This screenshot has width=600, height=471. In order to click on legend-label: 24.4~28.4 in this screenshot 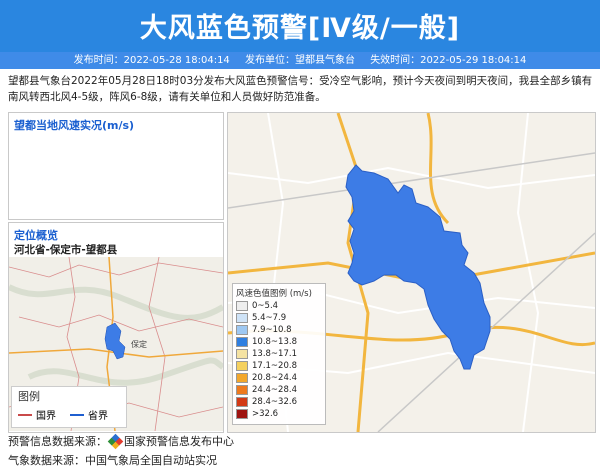, I will do `click(274, 389)`.